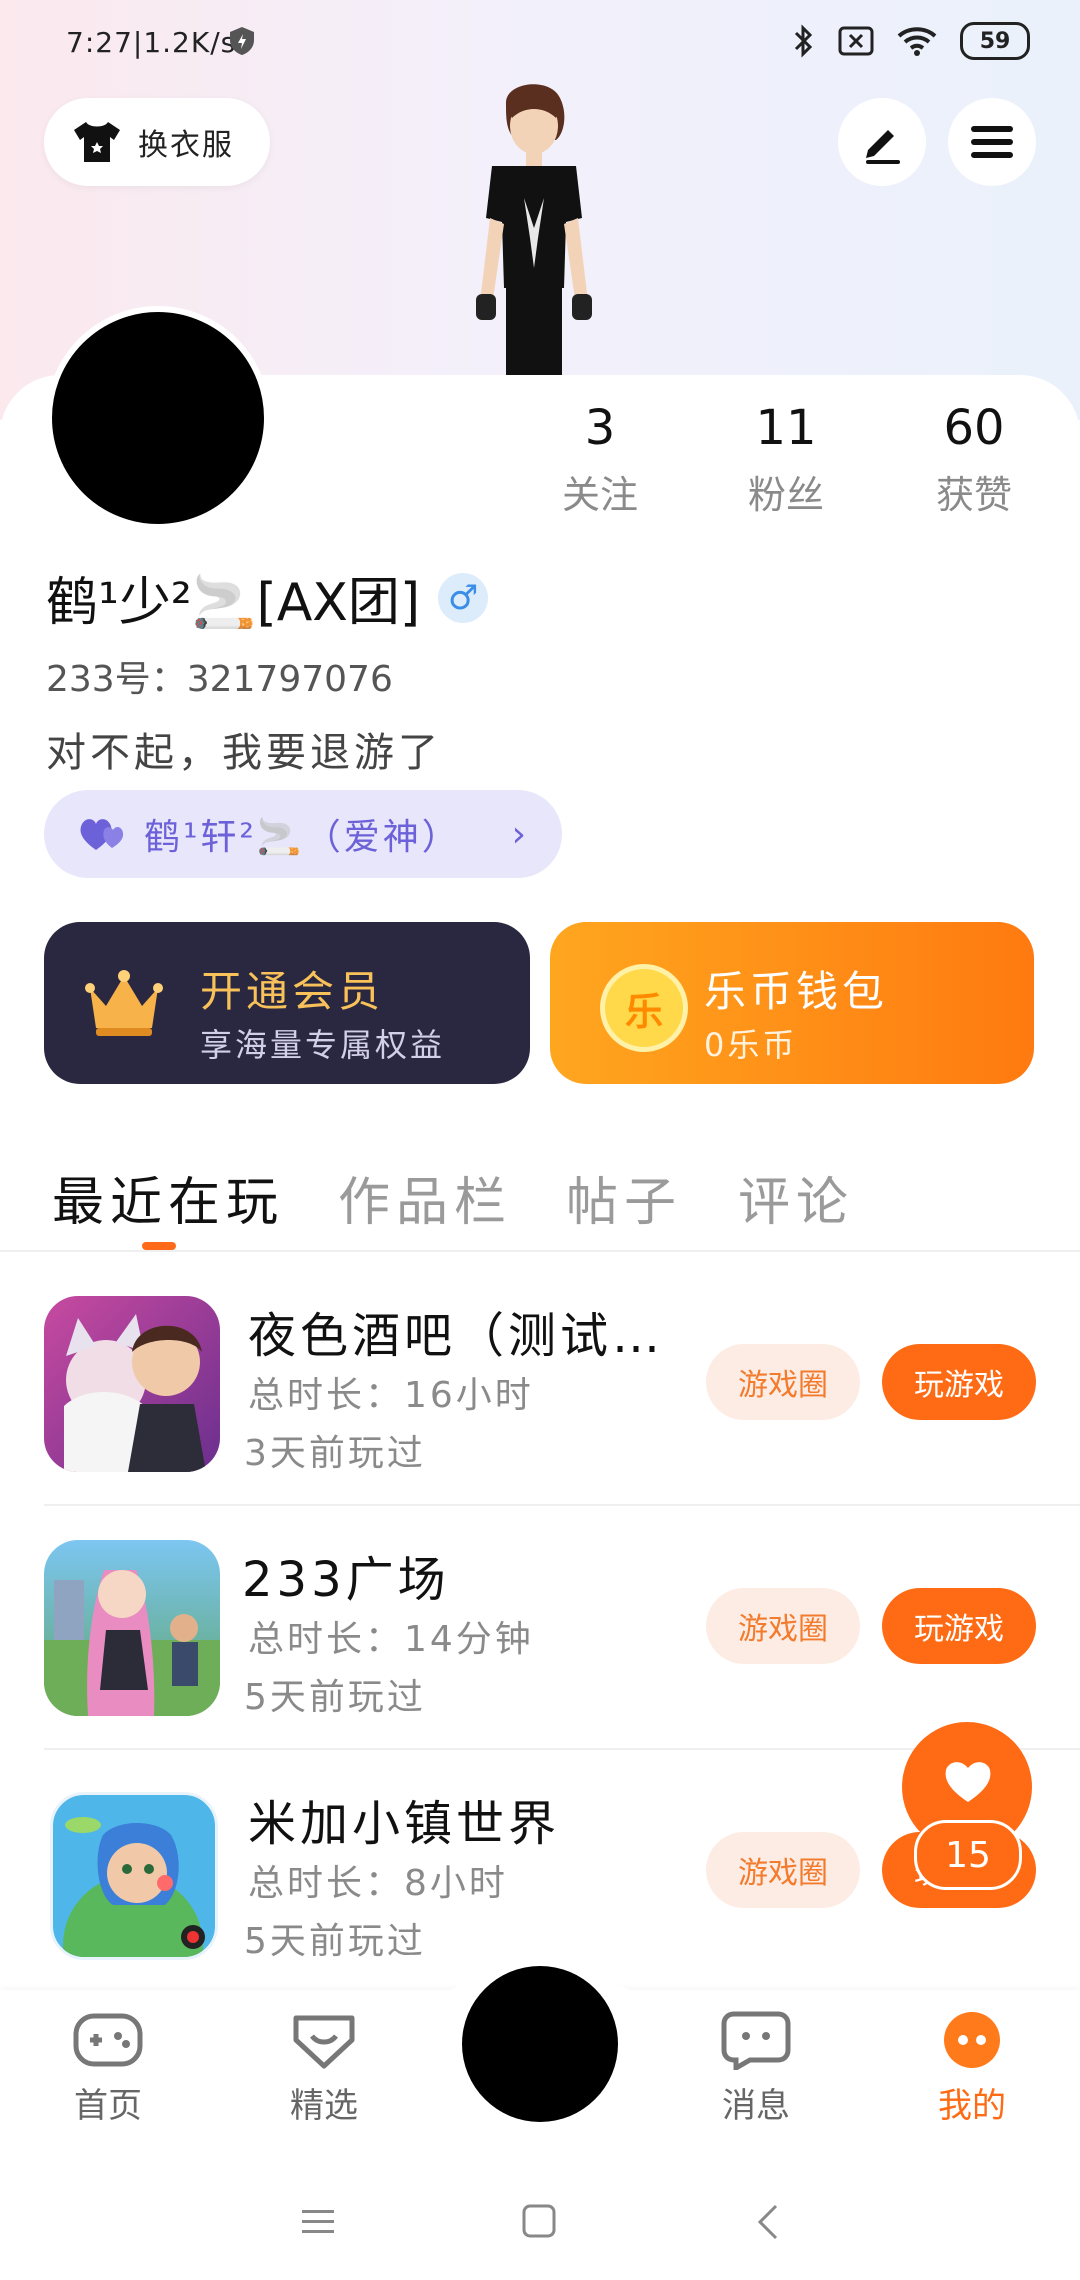 This screenshot has width=1080, height=2280. I want to click on hamburger-menu-icon, so click(992, 142).